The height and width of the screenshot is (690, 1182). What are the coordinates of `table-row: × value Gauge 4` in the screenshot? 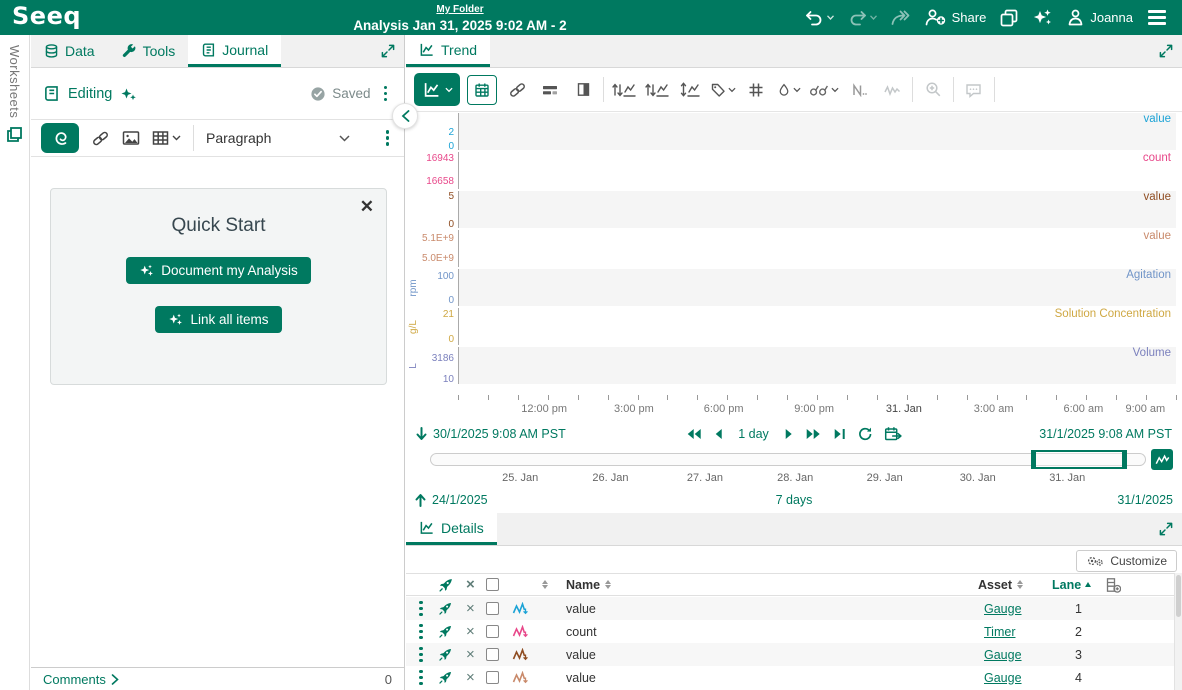 It's located at (794, 677).